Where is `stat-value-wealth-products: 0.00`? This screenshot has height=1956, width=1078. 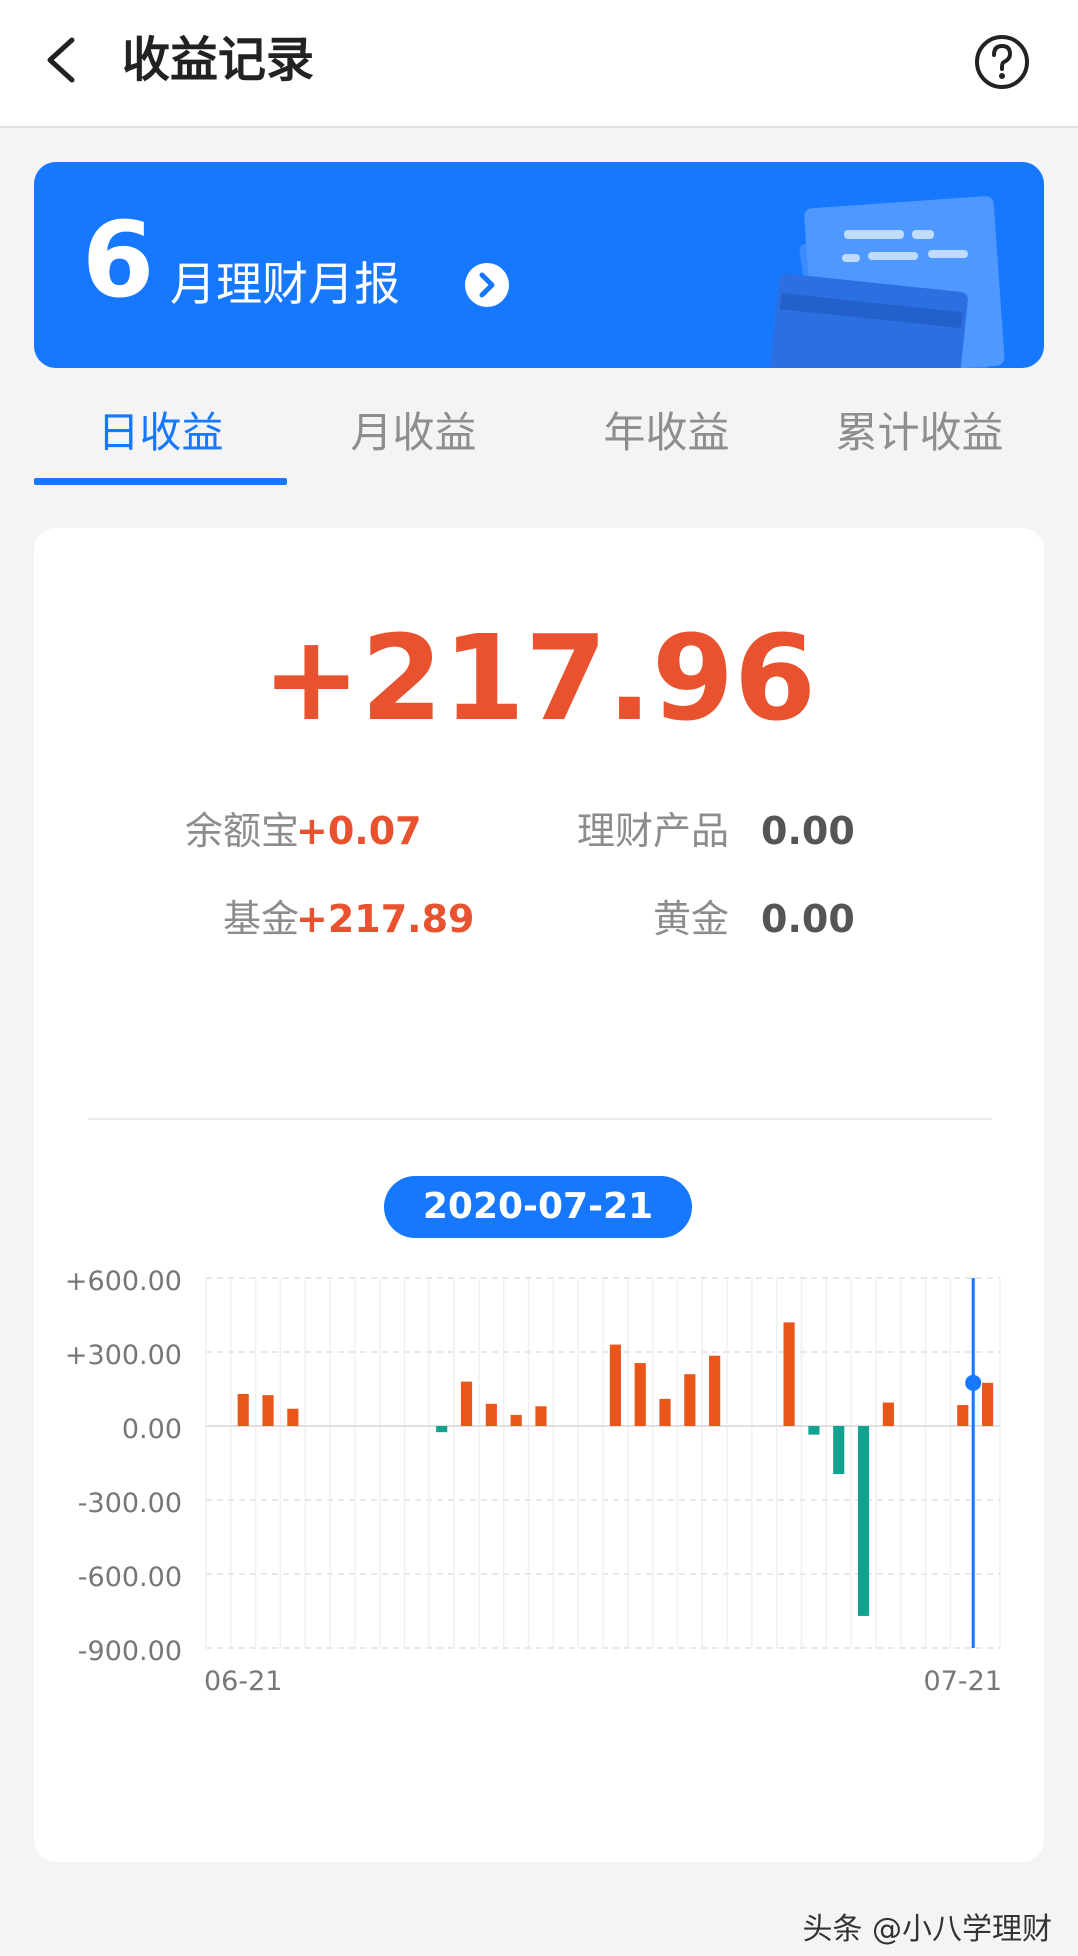
stat-value-wealth-products: 0.00 is located at coordinates (808, 831).